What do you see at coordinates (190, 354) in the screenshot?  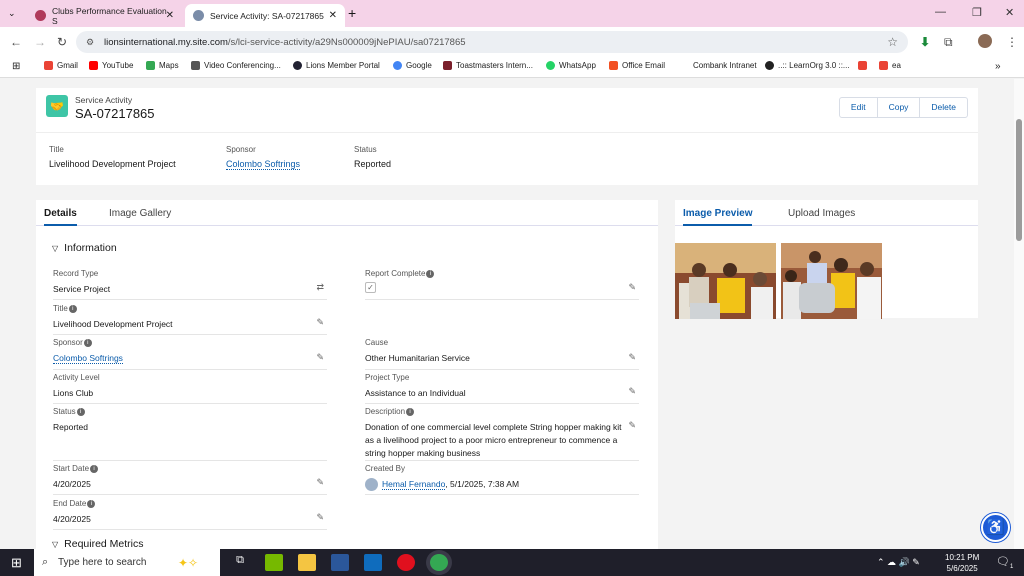 I see `field-sponsor: Sponsor i Colombo Softrings ✎` at bounding box center [190, 354].